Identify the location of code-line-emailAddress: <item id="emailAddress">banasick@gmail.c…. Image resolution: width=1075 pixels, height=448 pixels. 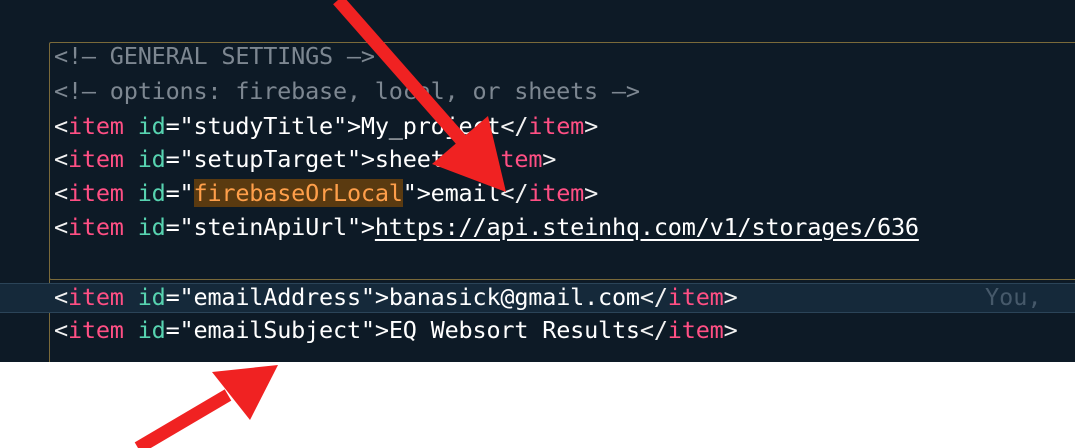
(396, 297).